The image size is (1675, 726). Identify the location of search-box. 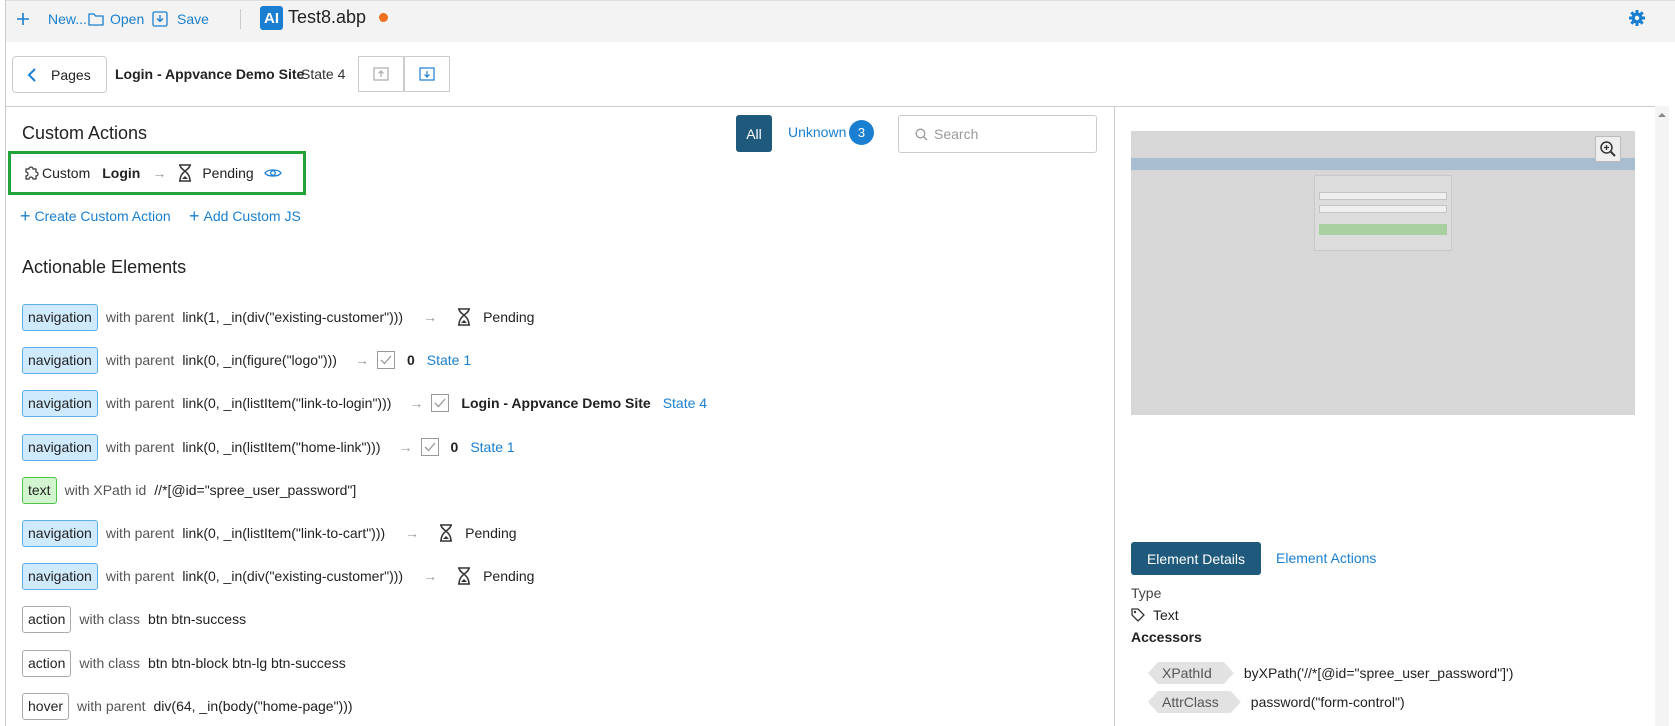
(997, 134).